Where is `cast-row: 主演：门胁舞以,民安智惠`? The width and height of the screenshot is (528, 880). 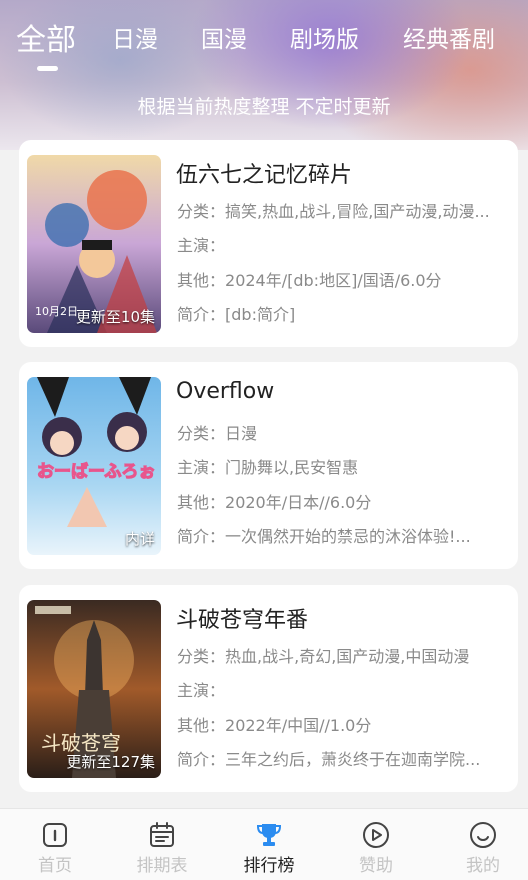 cast-row: 主演：门胁舞以,民安智惠 is located at coordinates (342, 466).